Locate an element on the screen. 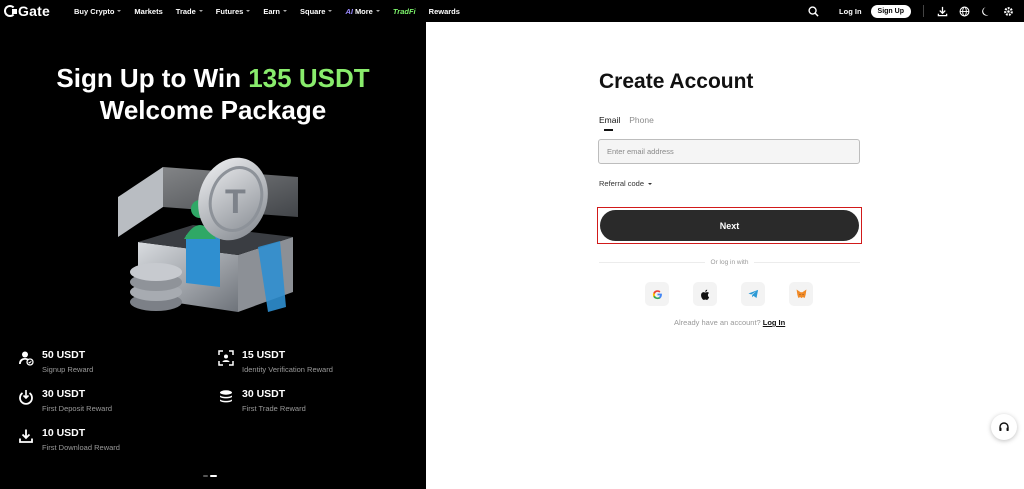 The image size is (1024, 489). social-login-buttons is located at coordinates (741, 294).